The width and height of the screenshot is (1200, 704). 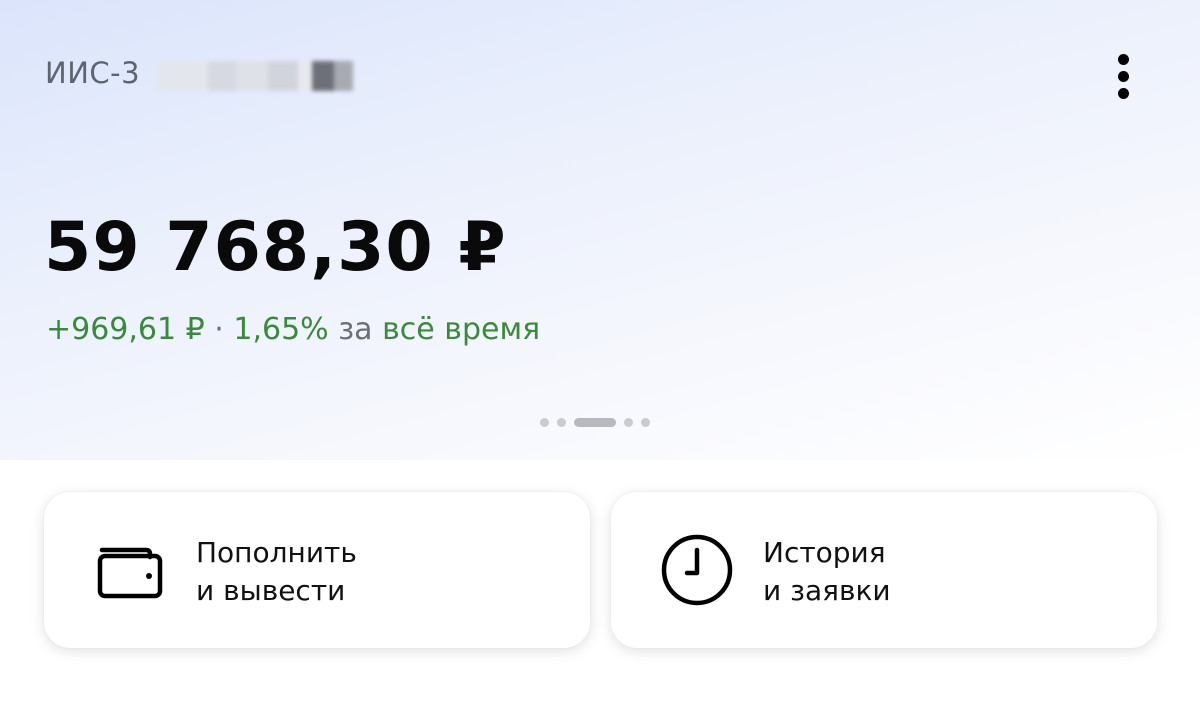 I want to click on history-requests-label: История и заявки, so click(x=827, y=572).